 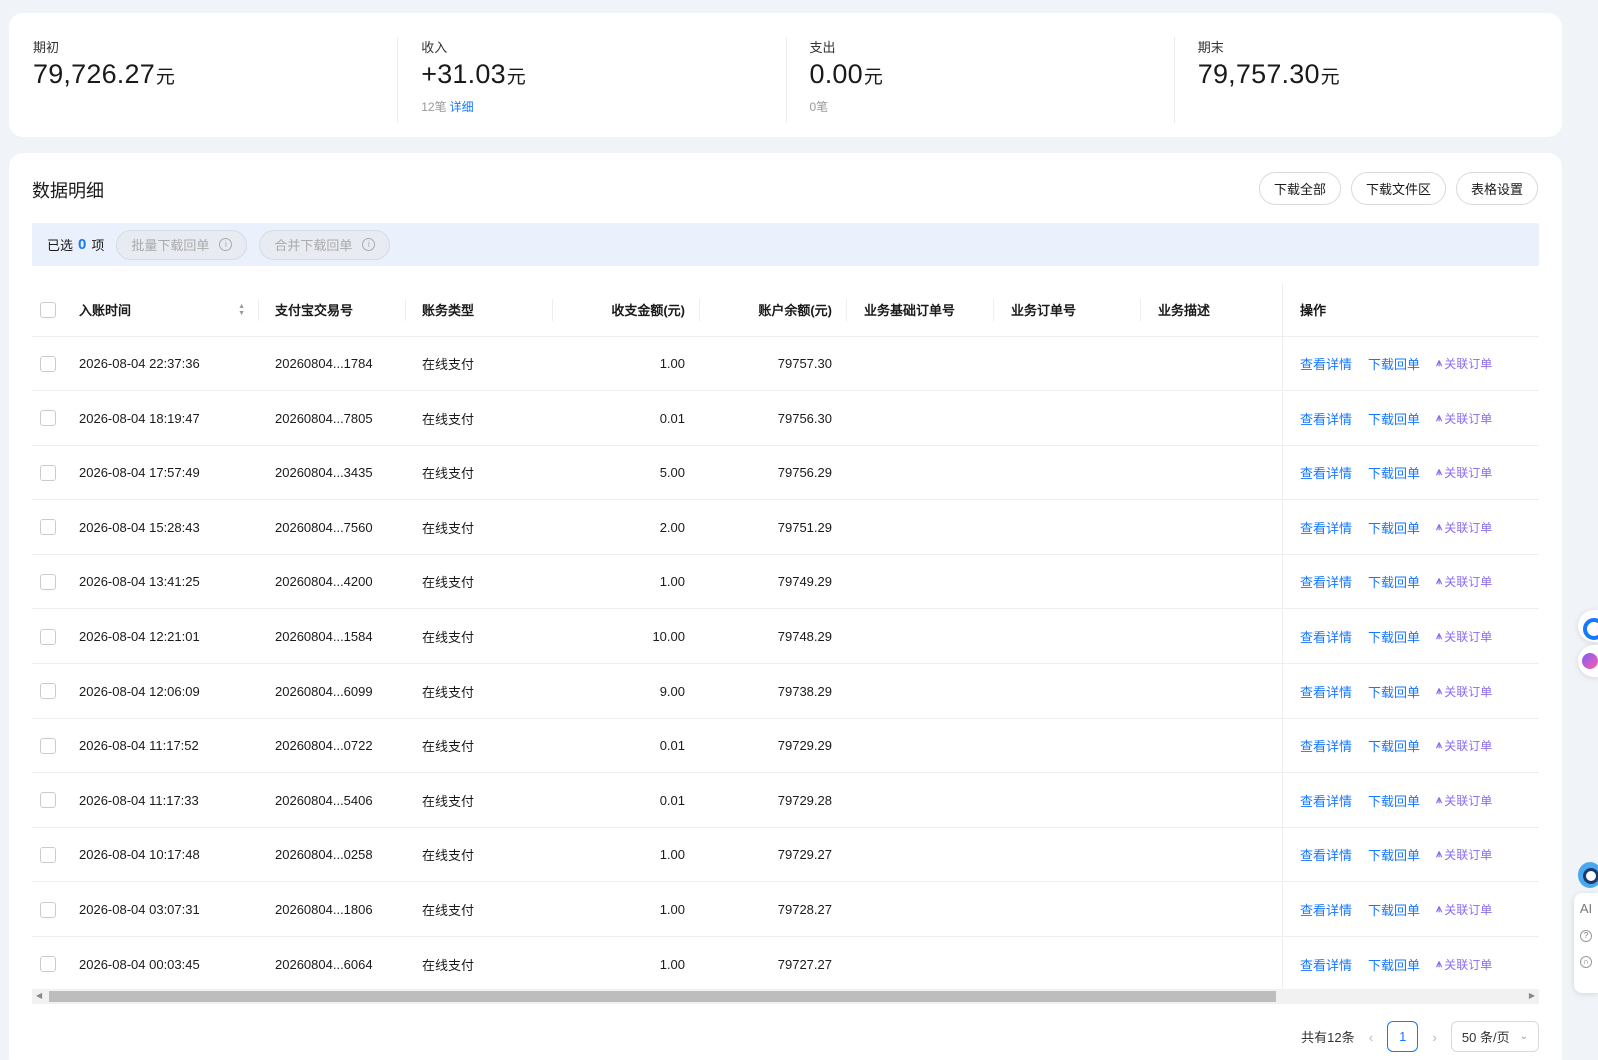 I want to click on scrollbar-thumb, so click(x=662, y=996).